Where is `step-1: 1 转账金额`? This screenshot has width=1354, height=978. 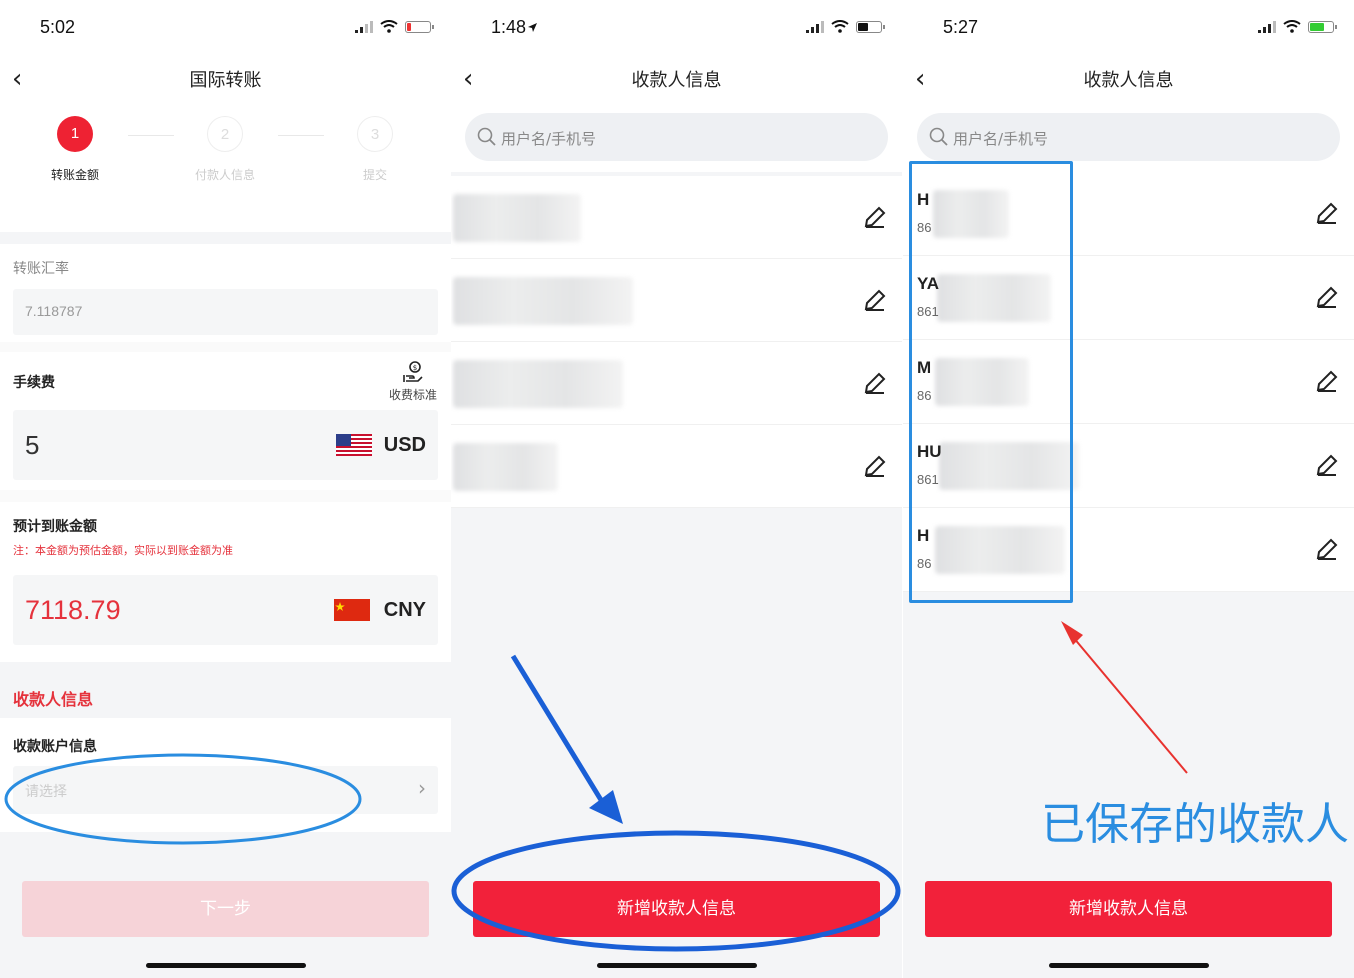
step-1: 1 转账金额 is located at coordinates (75, 149).